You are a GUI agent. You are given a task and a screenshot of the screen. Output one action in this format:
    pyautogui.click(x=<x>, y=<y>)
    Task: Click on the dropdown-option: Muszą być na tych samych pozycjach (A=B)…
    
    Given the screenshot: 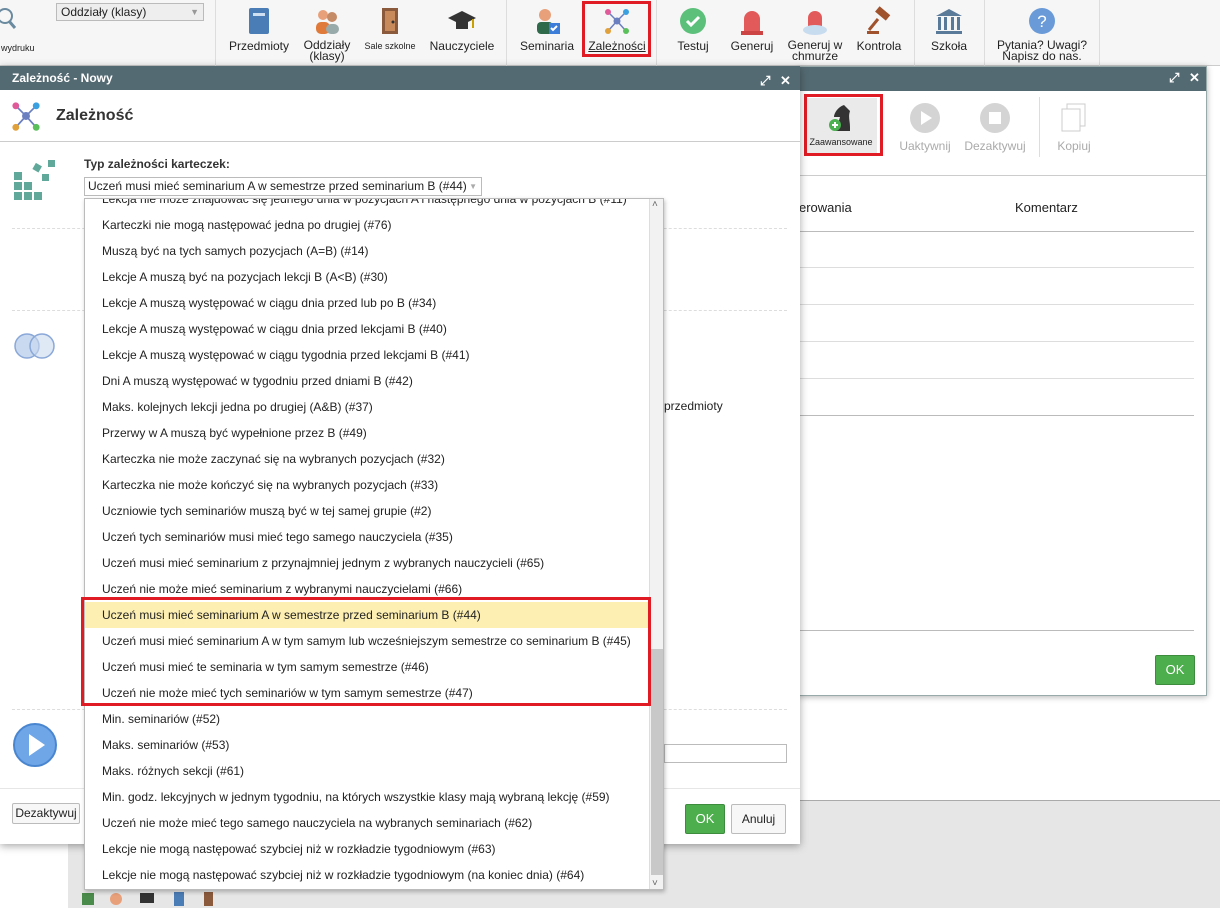 What is the action you would take?
    pyautogui.click(x=374, y=251)
    